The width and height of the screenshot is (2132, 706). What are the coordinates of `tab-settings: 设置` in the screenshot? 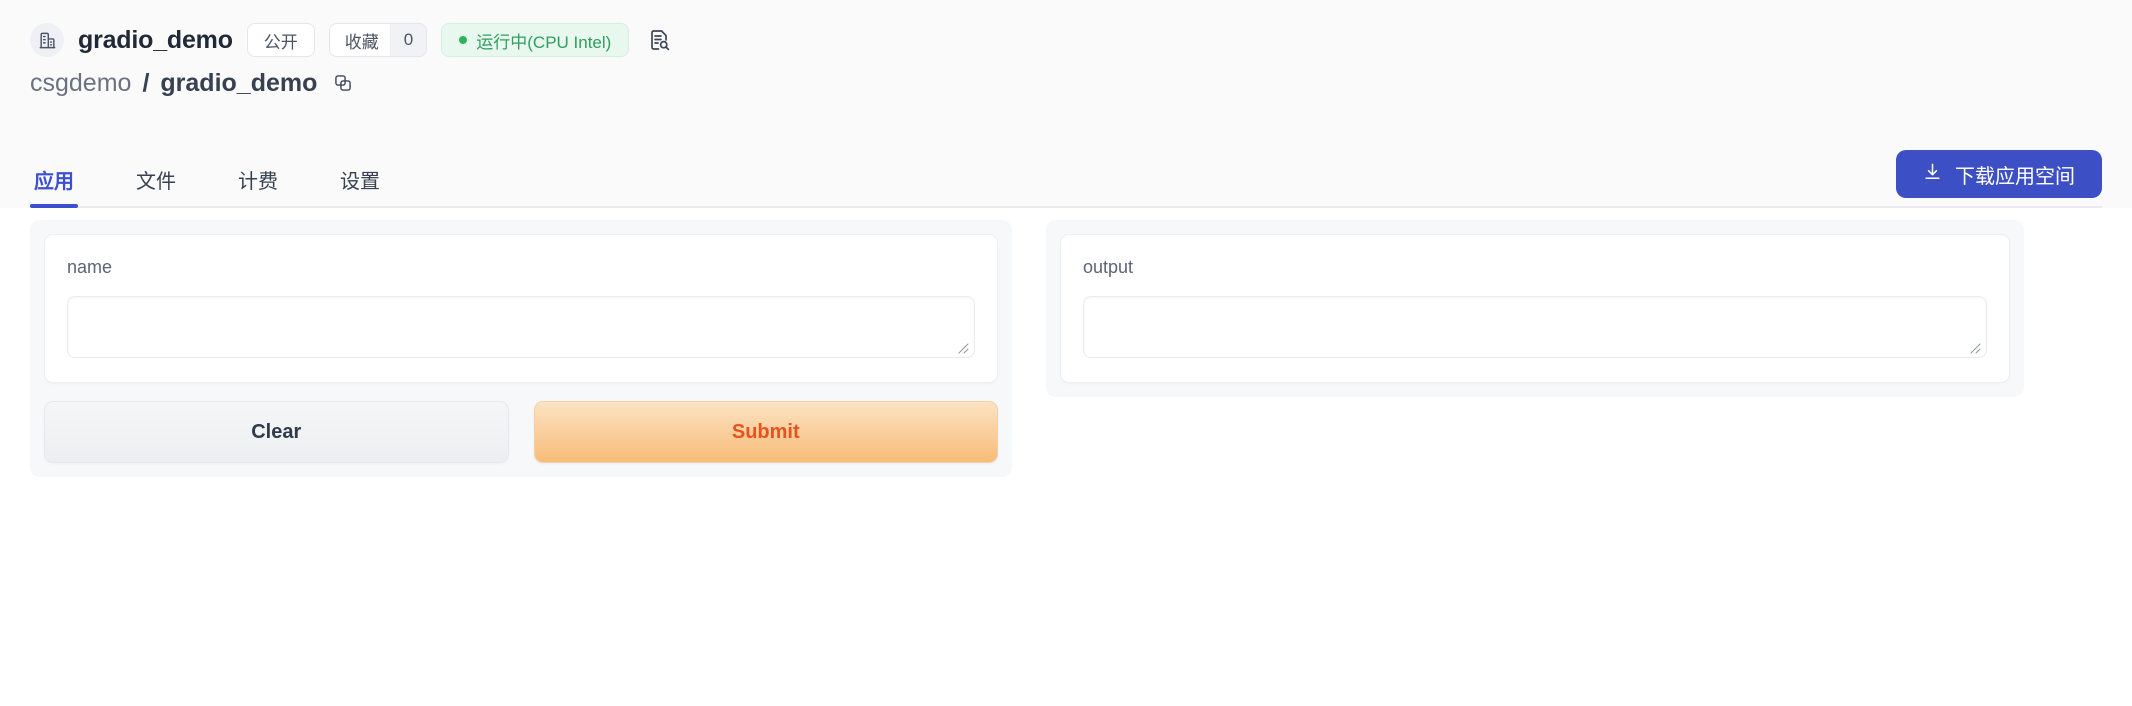 It's located at (360, 186).